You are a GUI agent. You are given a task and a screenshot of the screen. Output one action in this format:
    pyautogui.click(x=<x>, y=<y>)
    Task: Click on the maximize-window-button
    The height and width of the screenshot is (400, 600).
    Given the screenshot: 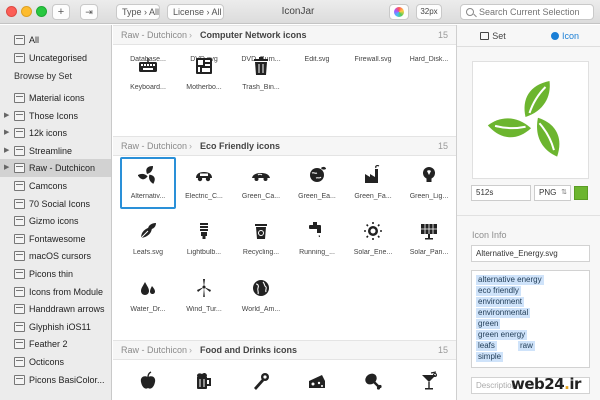 What is the action you would take?
    pyautogui.click(x=41, y=11)
    